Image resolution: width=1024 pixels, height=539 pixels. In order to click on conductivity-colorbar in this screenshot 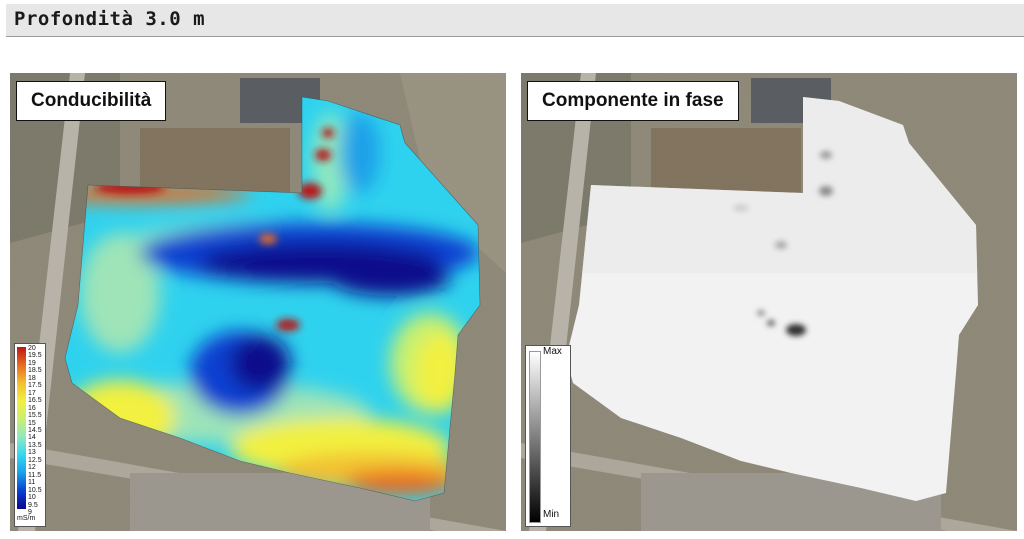, I will do `click(21, 428)`.